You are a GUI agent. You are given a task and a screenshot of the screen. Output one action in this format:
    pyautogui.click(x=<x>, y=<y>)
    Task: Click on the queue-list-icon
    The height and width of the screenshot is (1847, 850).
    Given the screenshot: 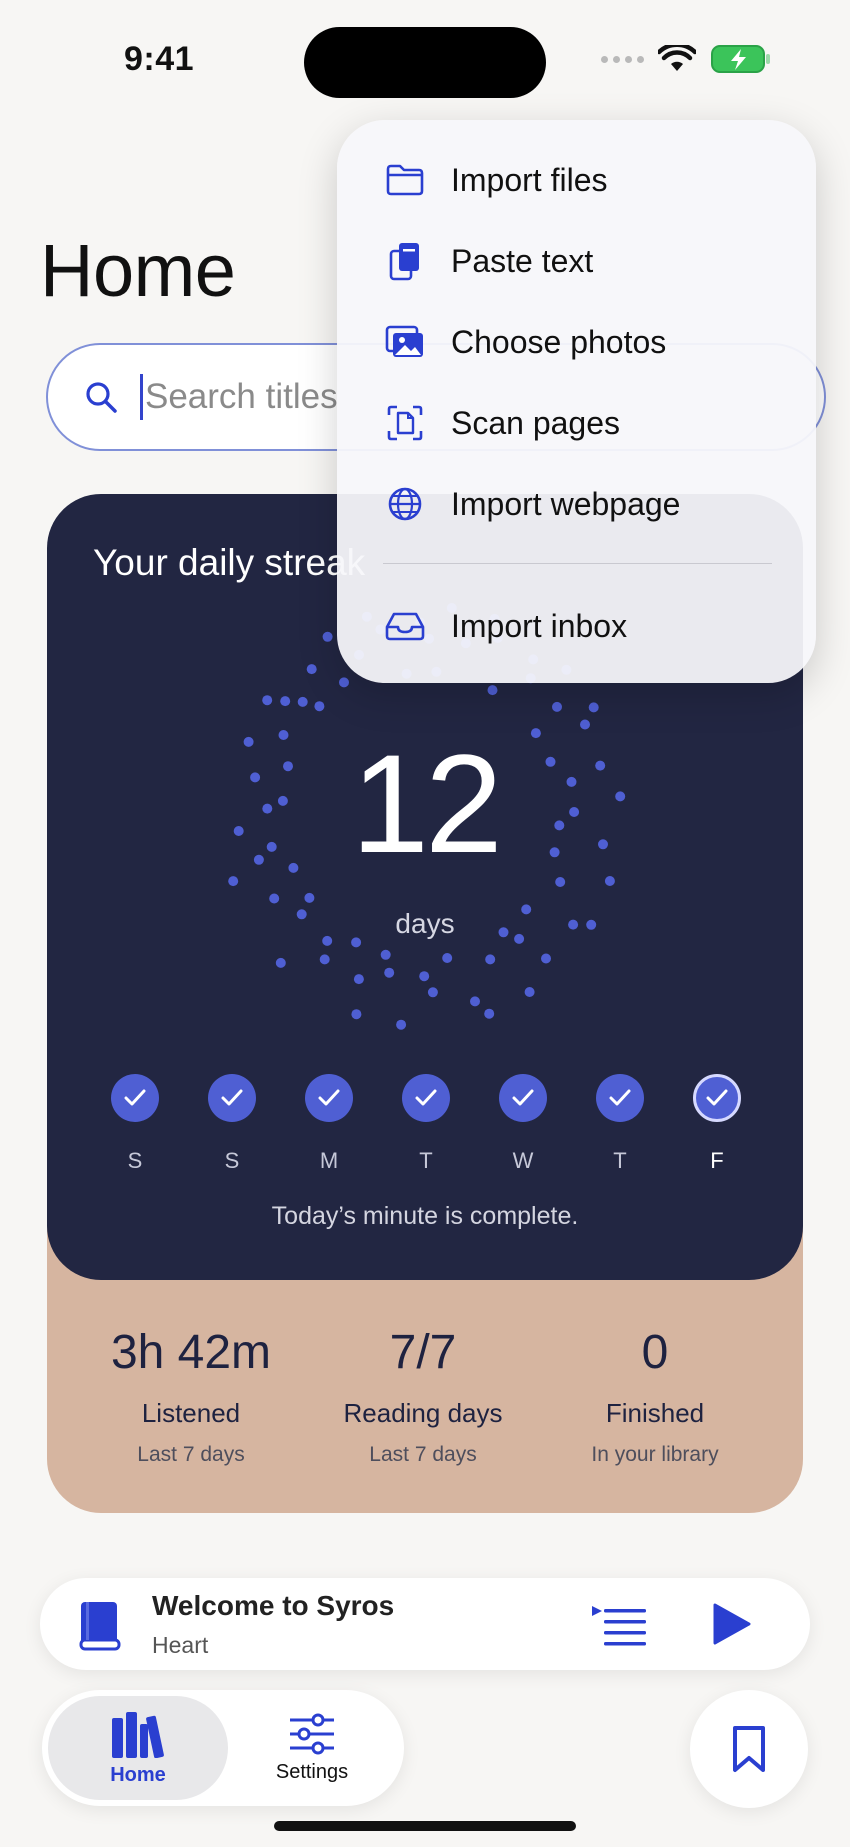 What is the action you would take?
    pyautogui.click(x=619, y=1626)
    